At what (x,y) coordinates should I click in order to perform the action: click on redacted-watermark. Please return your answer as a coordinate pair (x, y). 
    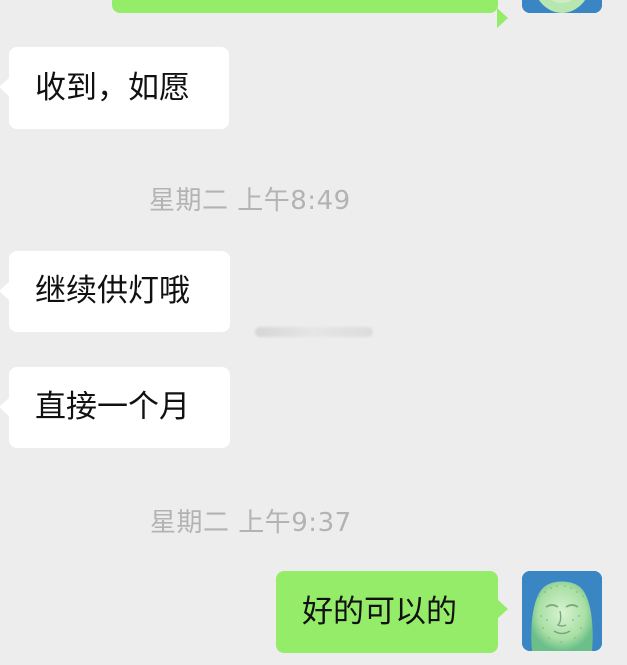
    Looking at the image, I should click on (314, 332).